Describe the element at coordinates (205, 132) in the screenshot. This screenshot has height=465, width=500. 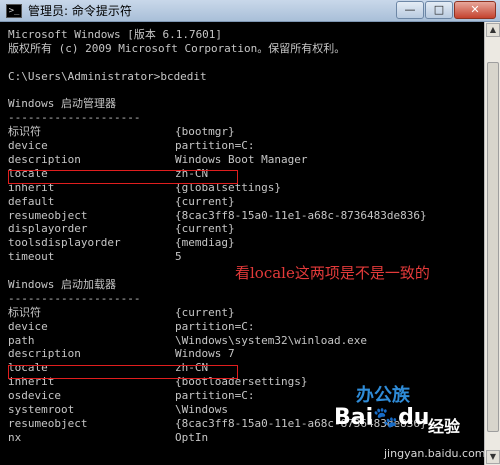
I see `entry-value: {bootmgr}` at that location.